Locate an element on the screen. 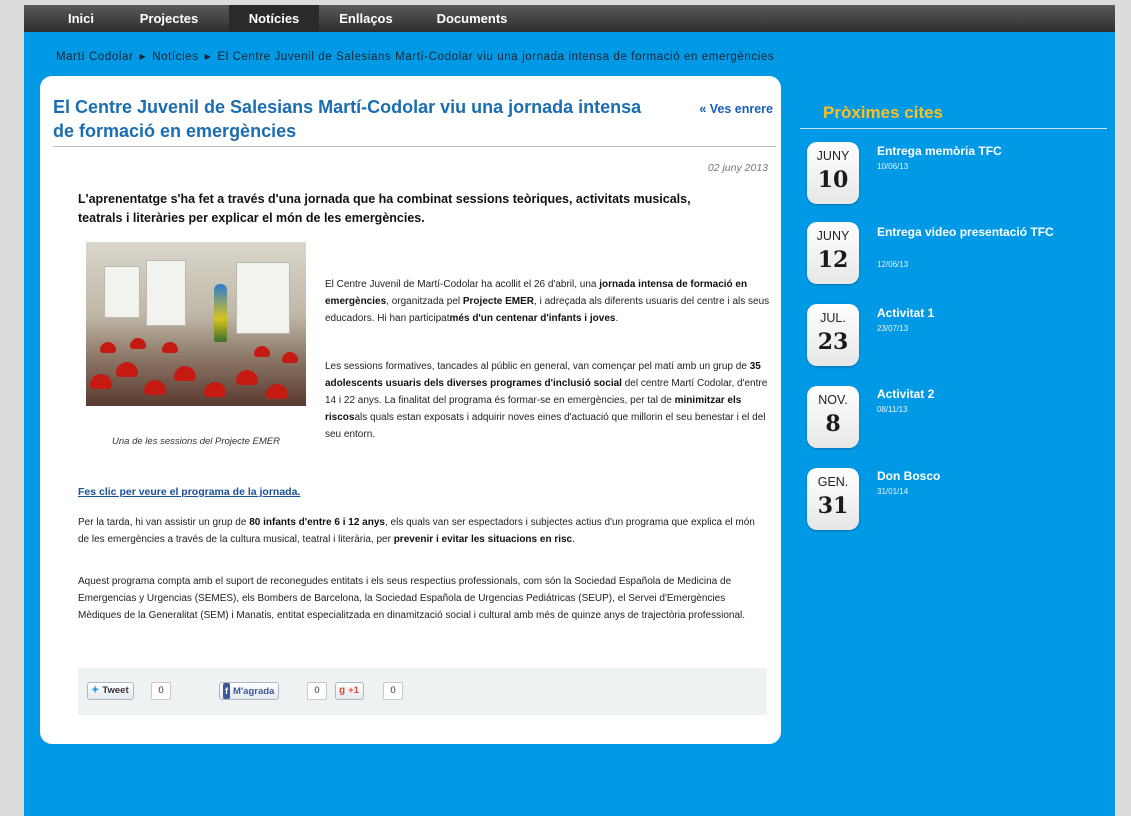  event-date: 10/06/13 is located at coordinates (893, 166).